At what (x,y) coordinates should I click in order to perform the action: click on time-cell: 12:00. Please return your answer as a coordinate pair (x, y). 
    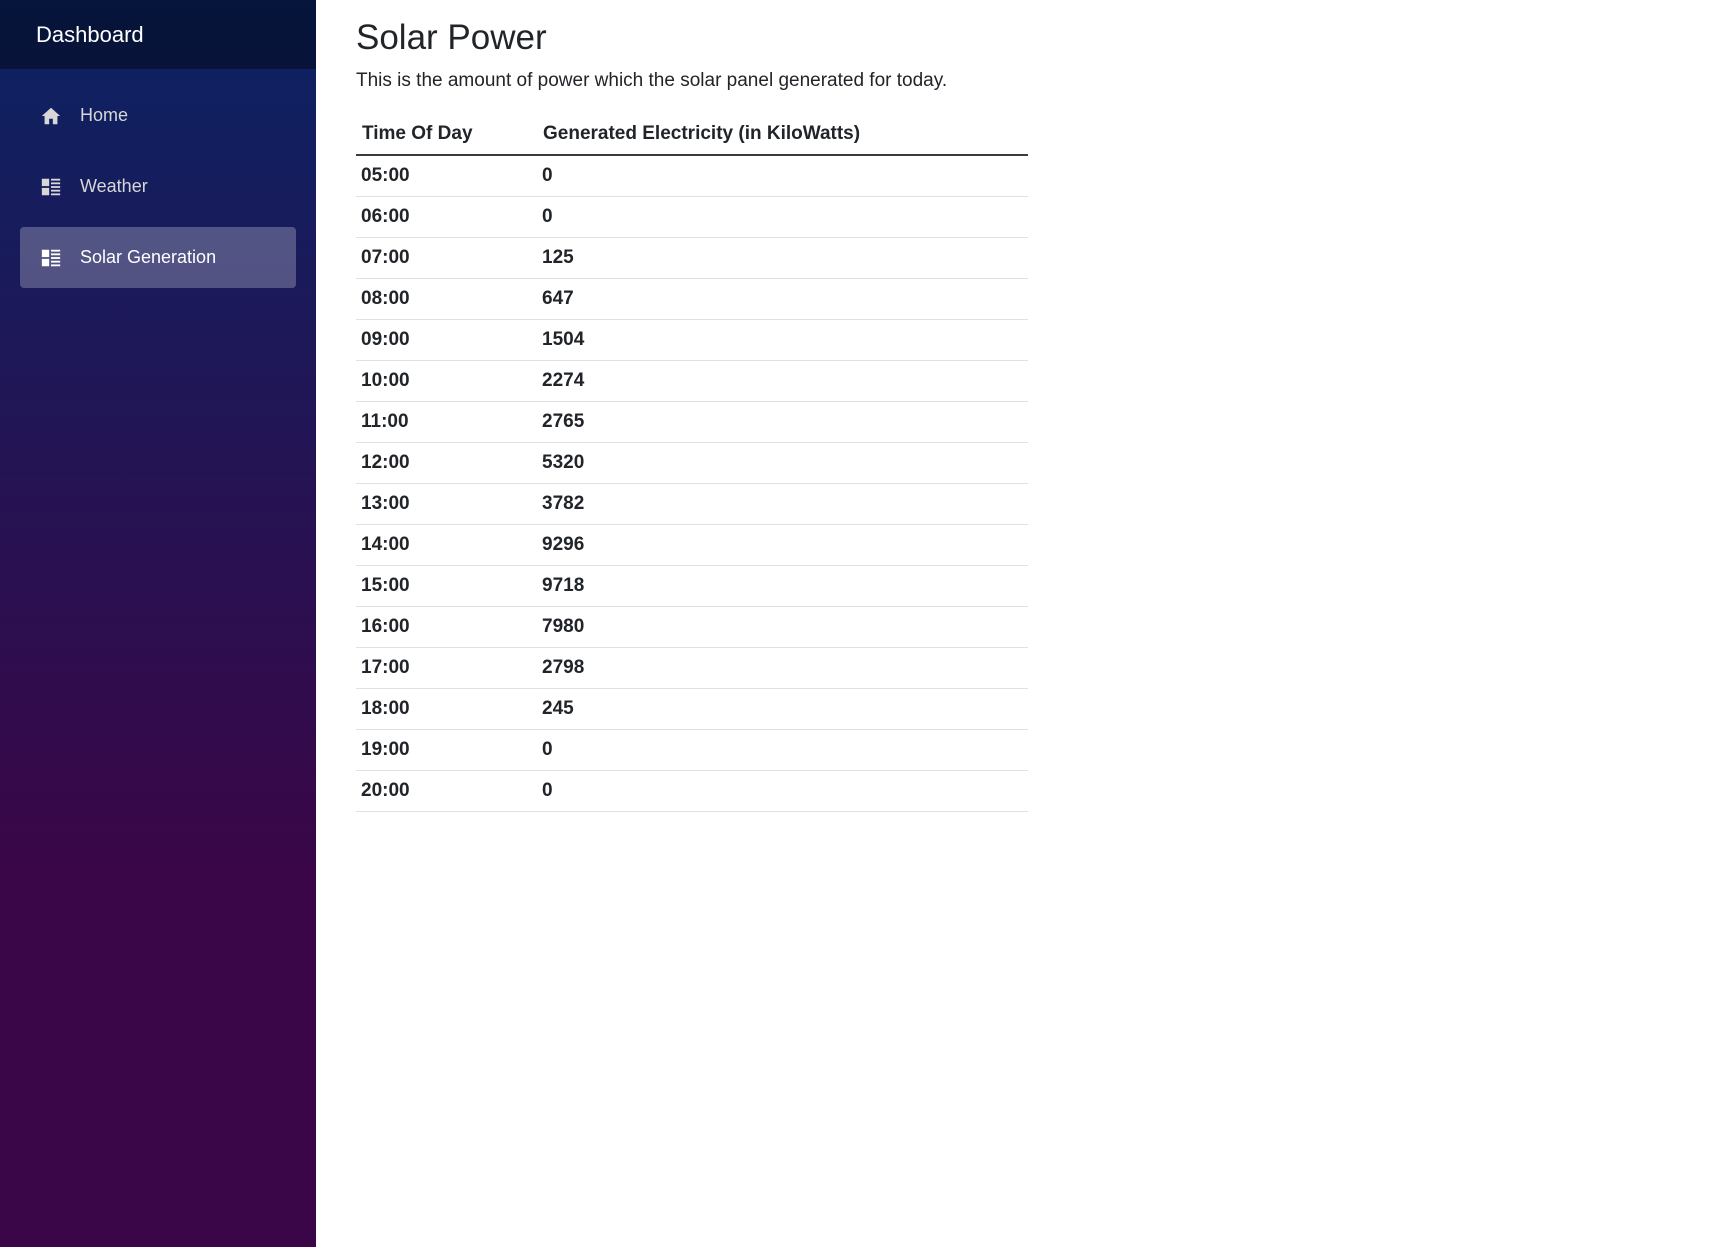
    Looking at the image, I should click on (446, 463).